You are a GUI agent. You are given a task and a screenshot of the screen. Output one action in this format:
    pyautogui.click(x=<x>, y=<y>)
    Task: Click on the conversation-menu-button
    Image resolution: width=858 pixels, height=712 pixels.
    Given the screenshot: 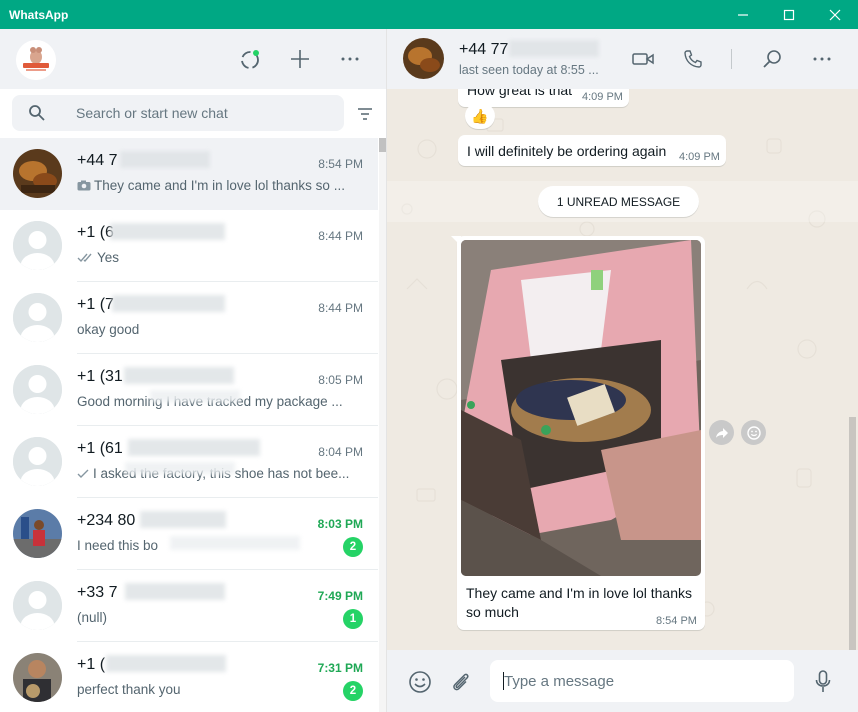 What is the action you would take?
    pyautogui.click(x=822, y=59)
    